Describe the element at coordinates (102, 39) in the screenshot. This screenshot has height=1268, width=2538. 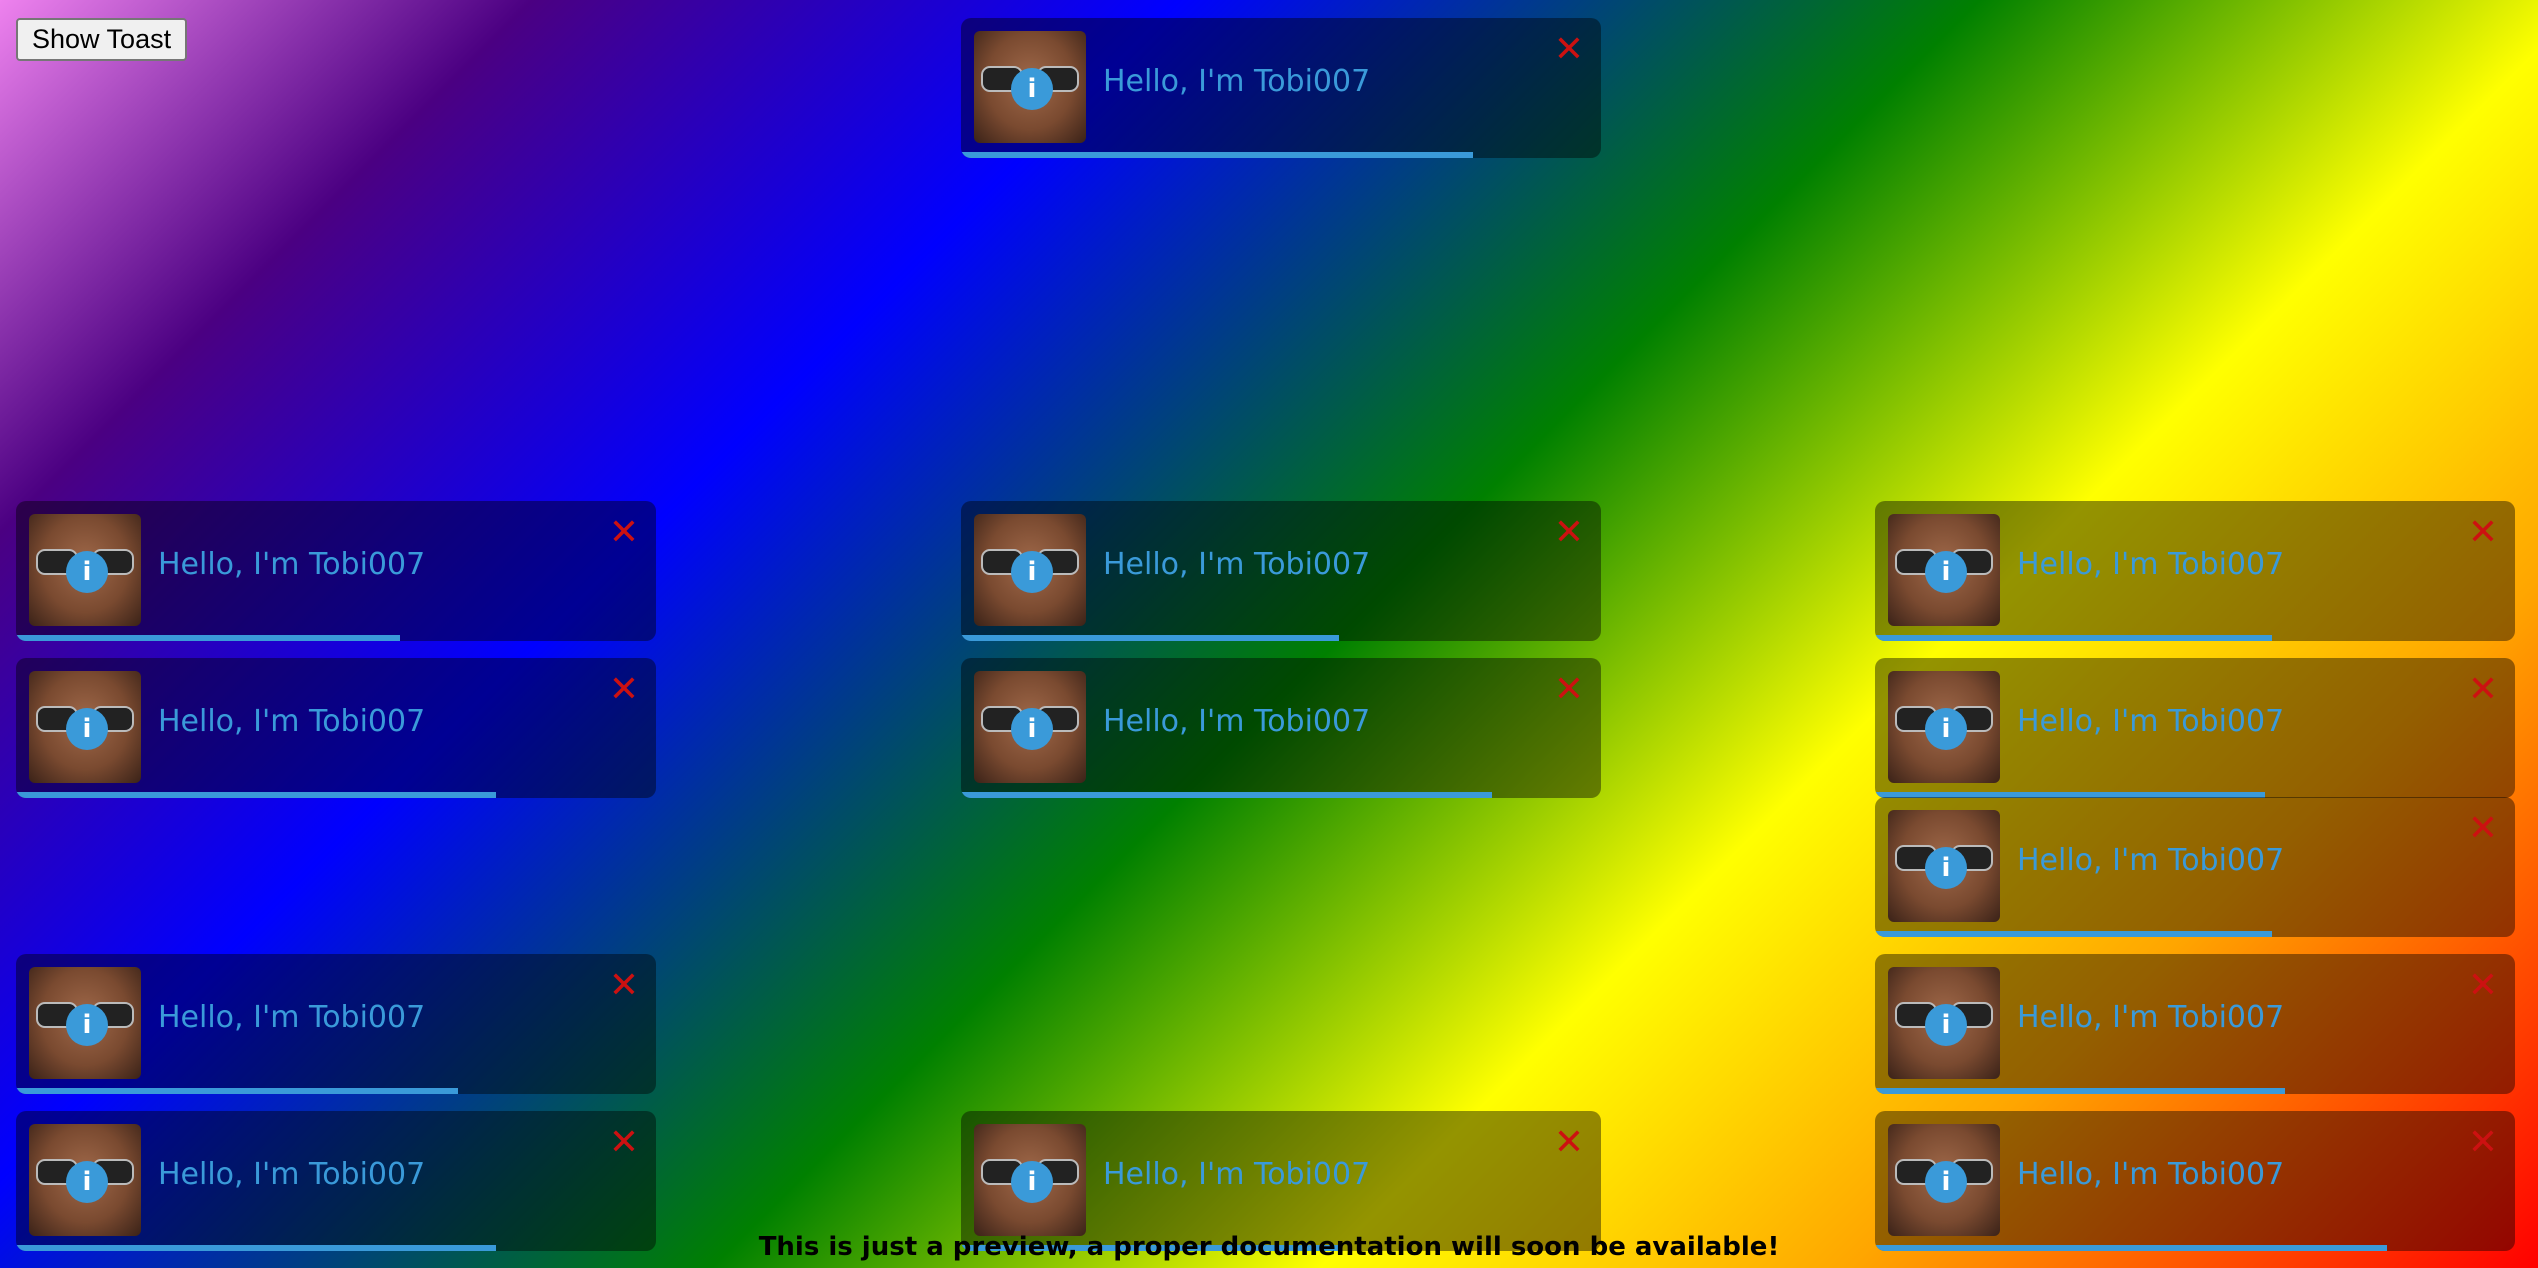
I see `show-toast-button: Show Toast` at that location.